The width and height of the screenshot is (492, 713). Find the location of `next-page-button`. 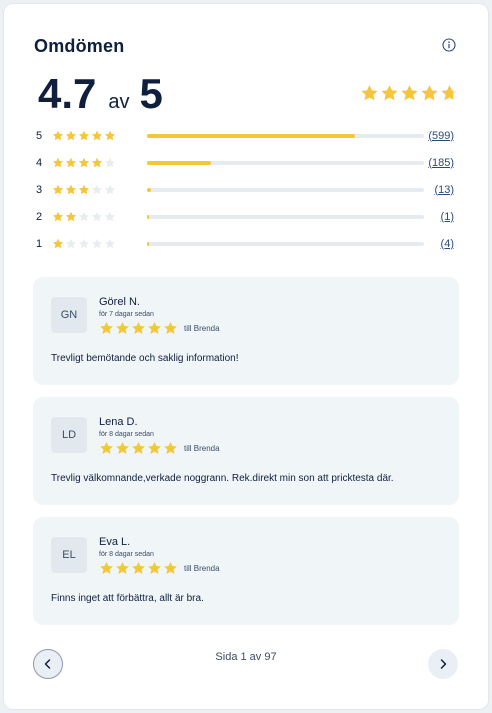

next-page-button is located at coordinates (443, 664).